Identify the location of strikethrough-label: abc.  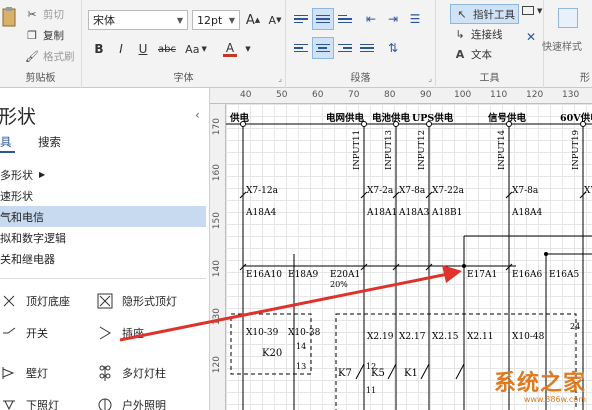
(167, 49).